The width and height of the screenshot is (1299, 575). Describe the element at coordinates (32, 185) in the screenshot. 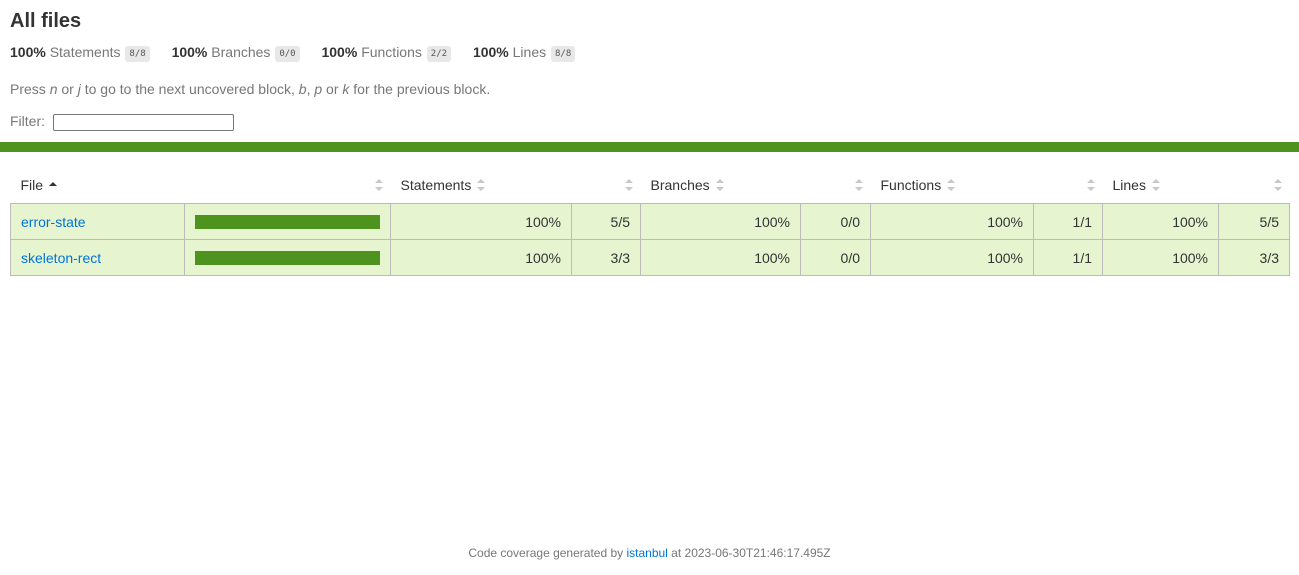

I see `header-file-label: File` at that location.